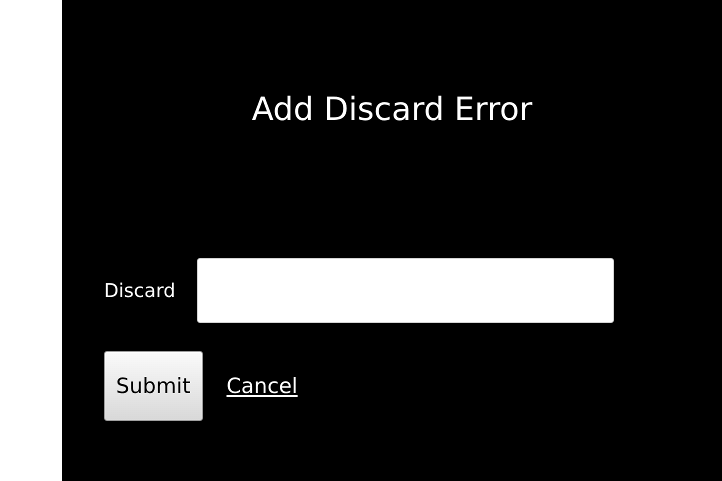 This screenshot has height=481, width=722. What do you see at coordinates (405, 290) in the screenshot?
I see `input-field` at bounding box center [405, 290].